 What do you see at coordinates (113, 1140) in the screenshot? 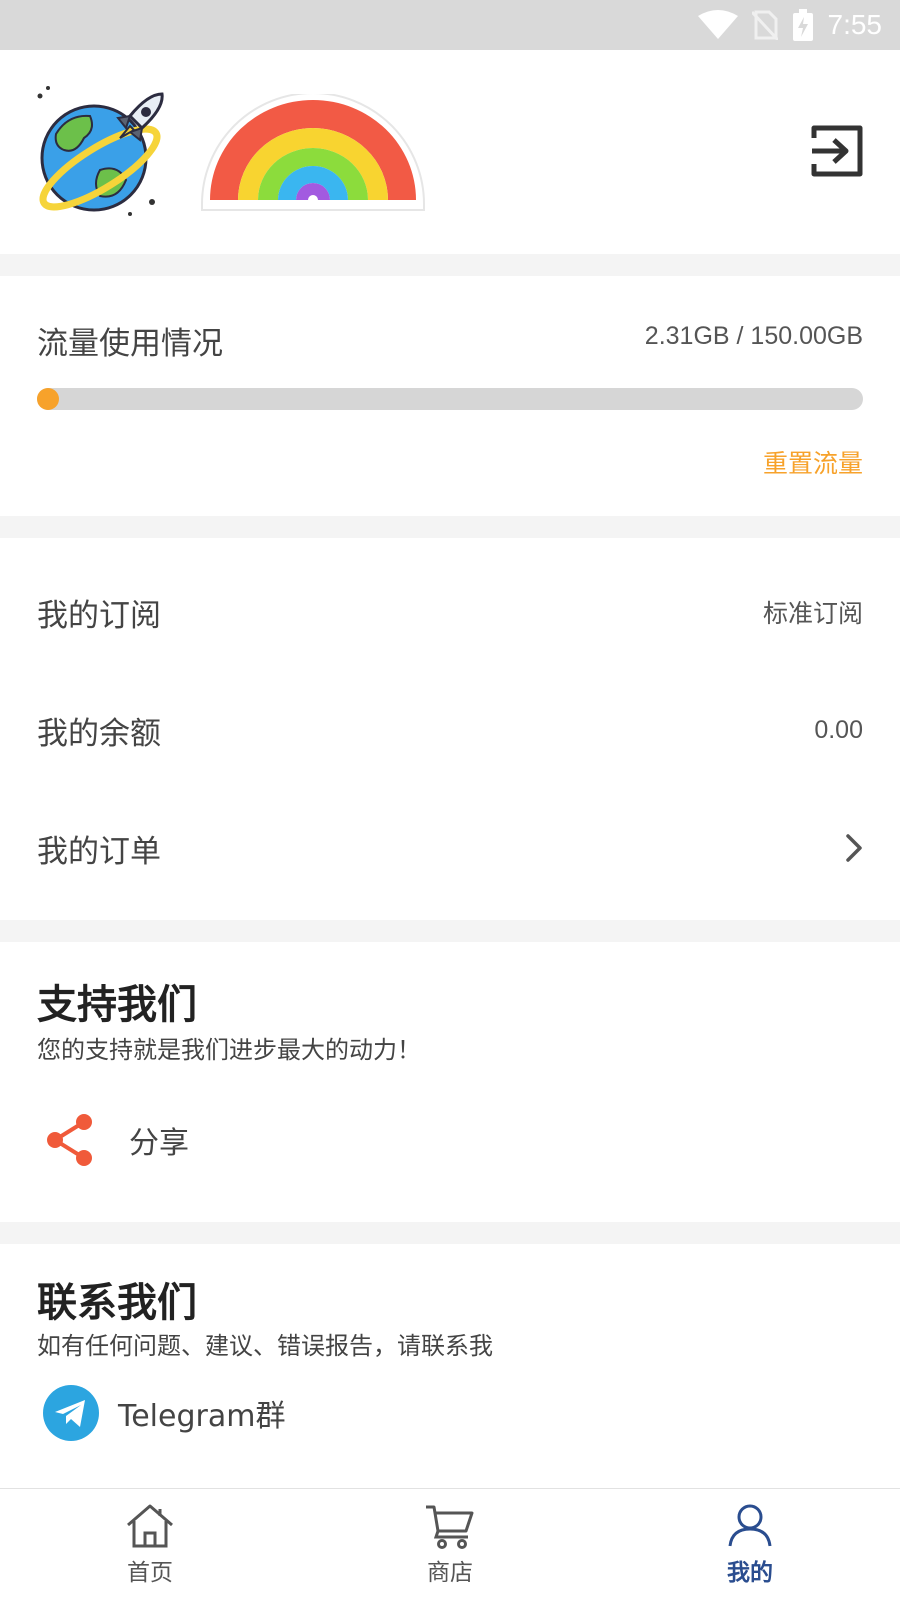
I see `share-button: 分享` at bounding box center [113, 1140].